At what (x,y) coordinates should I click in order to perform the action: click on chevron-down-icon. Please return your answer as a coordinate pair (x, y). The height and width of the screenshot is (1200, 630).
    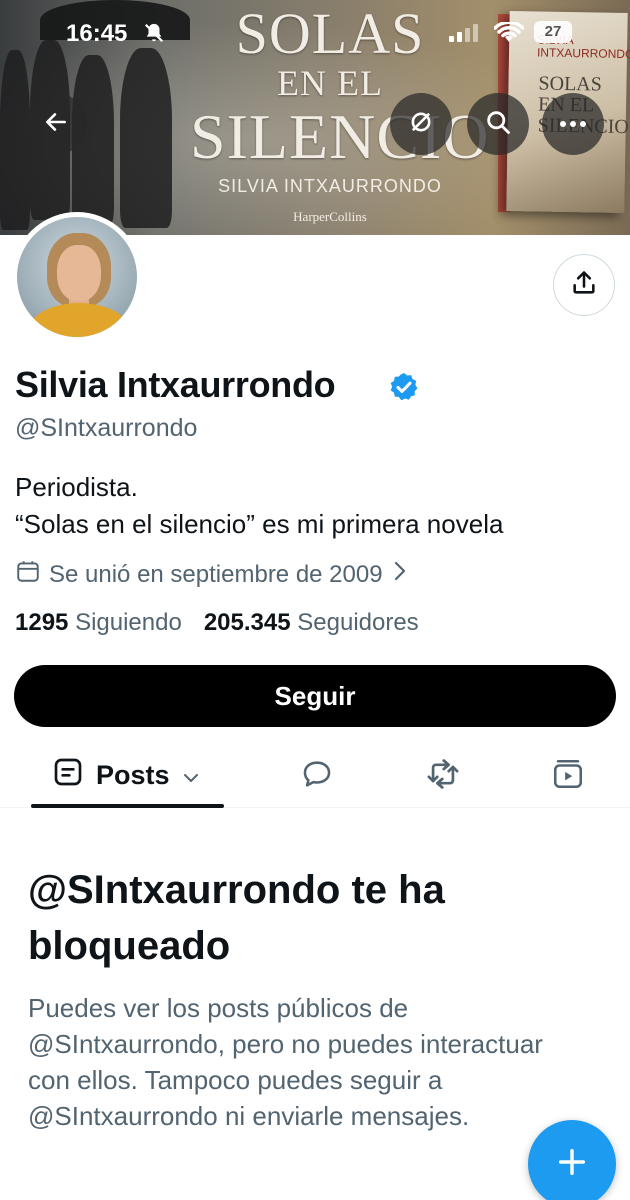
    Looking at the image, I should click on (191, 775).